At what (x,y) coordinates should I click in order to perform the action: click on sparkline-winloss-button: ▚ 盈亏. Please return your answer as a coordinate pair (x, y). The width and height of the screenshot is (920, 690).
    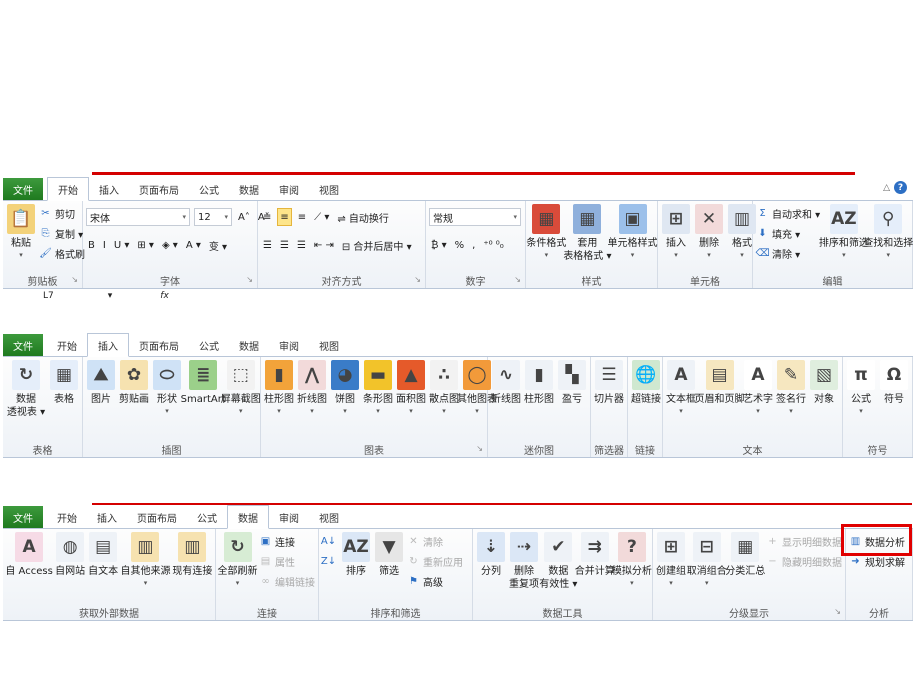
    Looking at the image, I should click on (572, 383).